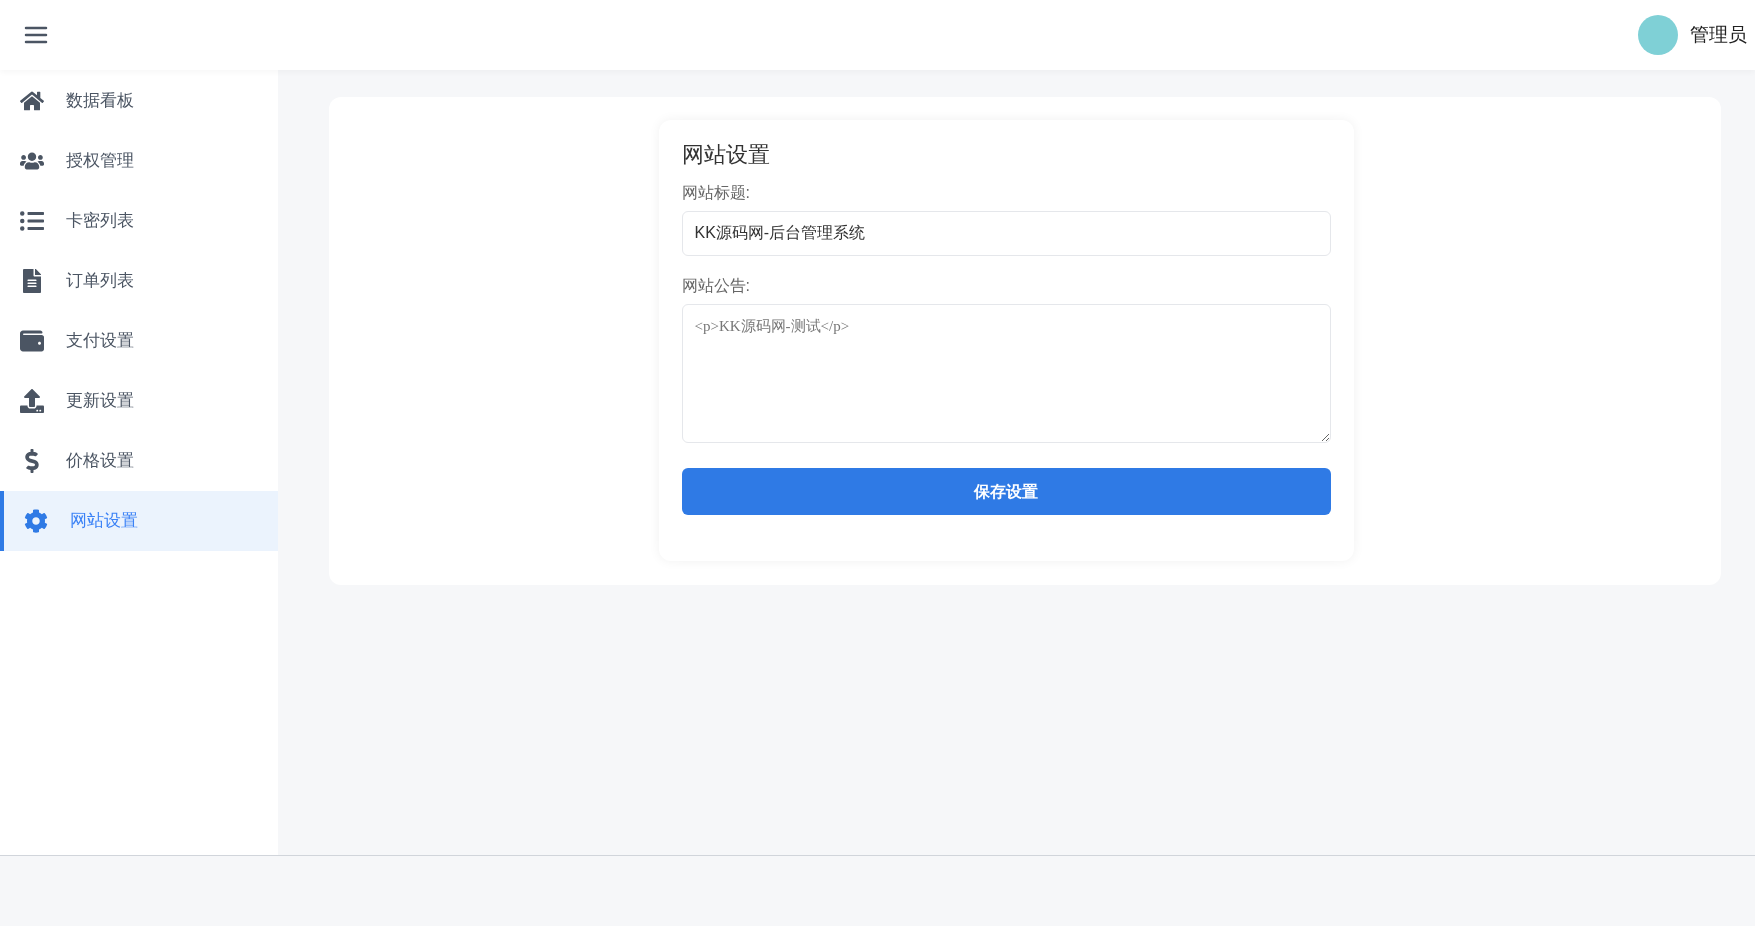 This screenshot has height=926, width=1755. What do you see at coordinates (716, 286) in the screenshot?
I see `field-label: 网站公告:` at bounding box center [716, 286].